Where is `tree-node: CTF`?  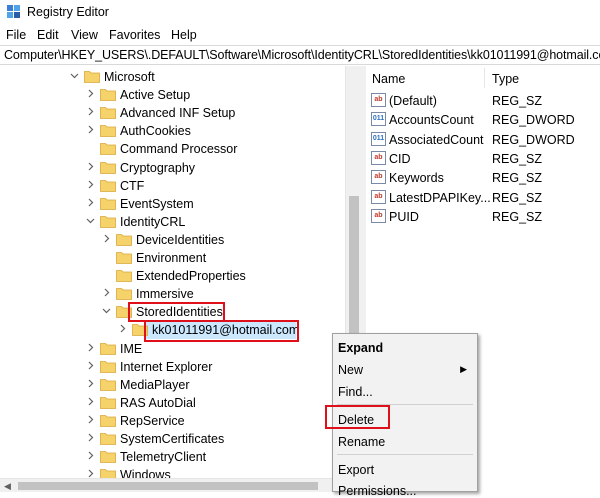 tree-node: CTF is located at coordinates (172, 186).